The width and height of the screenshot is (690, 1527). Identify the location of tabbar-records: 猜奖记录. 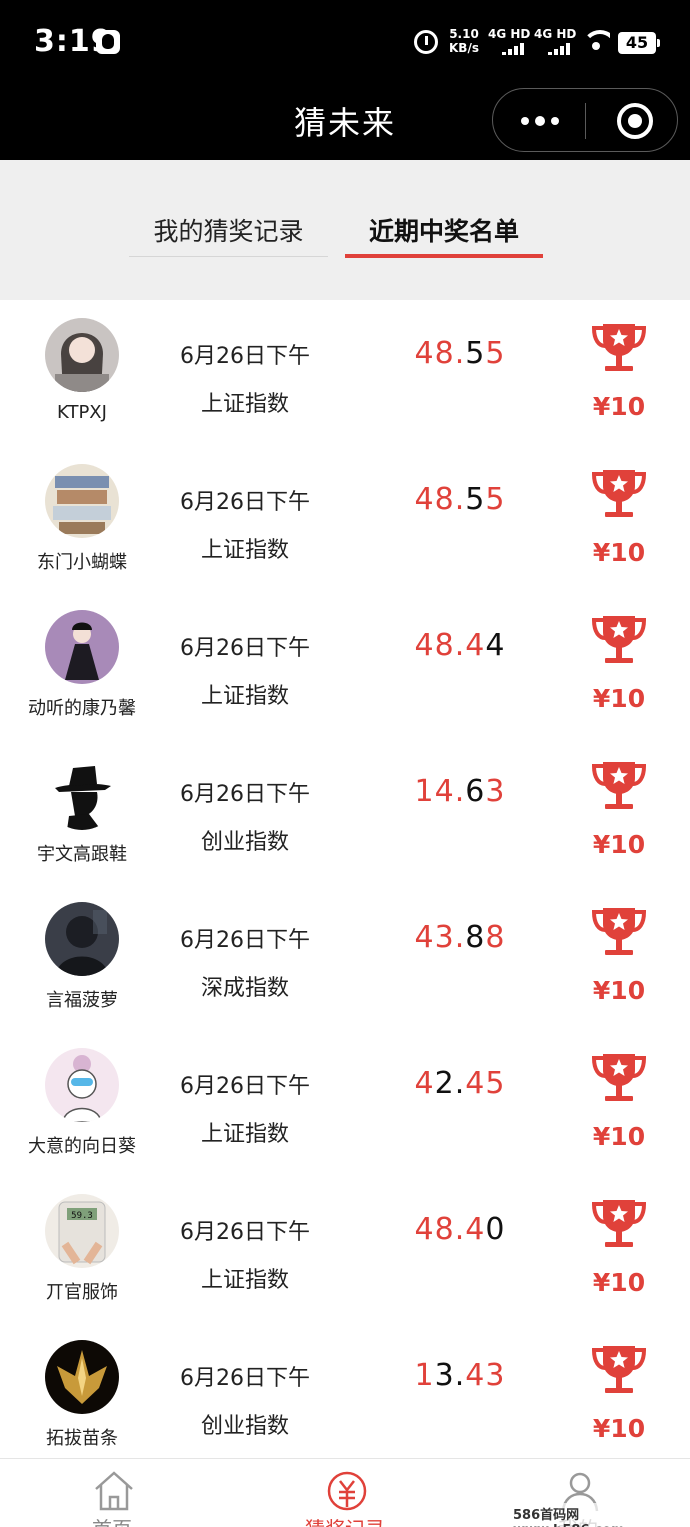
(345, 1493).